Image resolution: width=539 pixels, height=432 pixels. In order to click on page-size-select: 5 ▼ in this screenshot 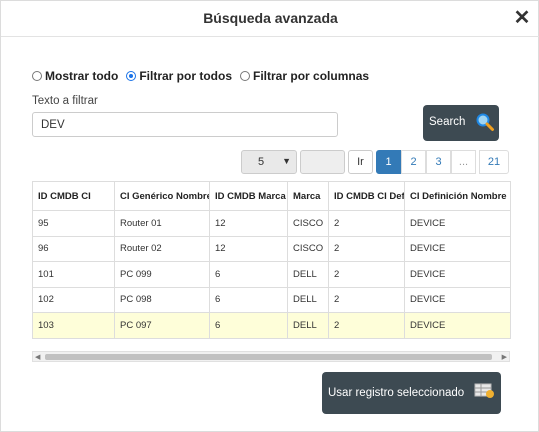, I will do `click(269, 162)`.